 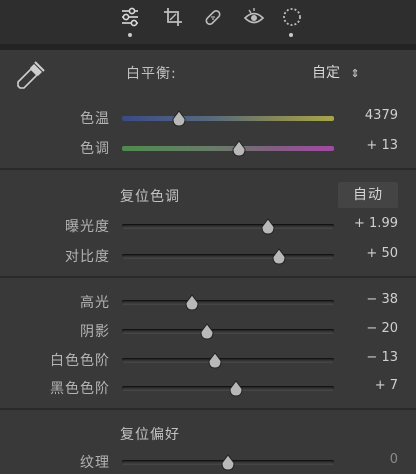 What do you see at coordinates (95, 463) in the screenshot?
I see `slider-label-texture: 纹理` at bounding box center [95, 463].